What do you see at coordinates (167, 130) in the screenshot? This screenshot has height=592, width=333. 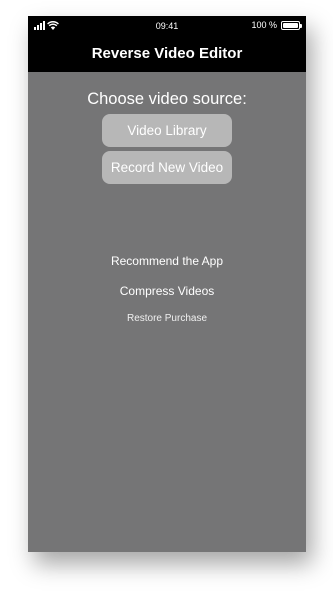 I see `video-library-button: Video Library` at bounding box center [167, 130].